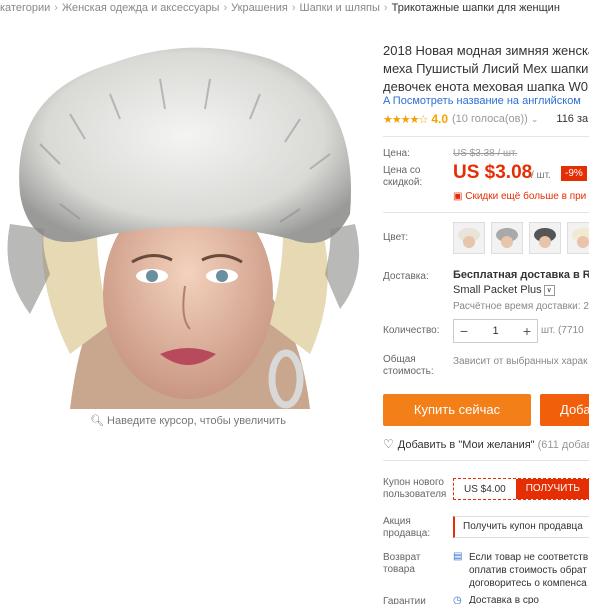  What do you see at coordinates (458, 196) in the screenshot?
I see `gift-icon: ▣` at bounding box center [458, 196].